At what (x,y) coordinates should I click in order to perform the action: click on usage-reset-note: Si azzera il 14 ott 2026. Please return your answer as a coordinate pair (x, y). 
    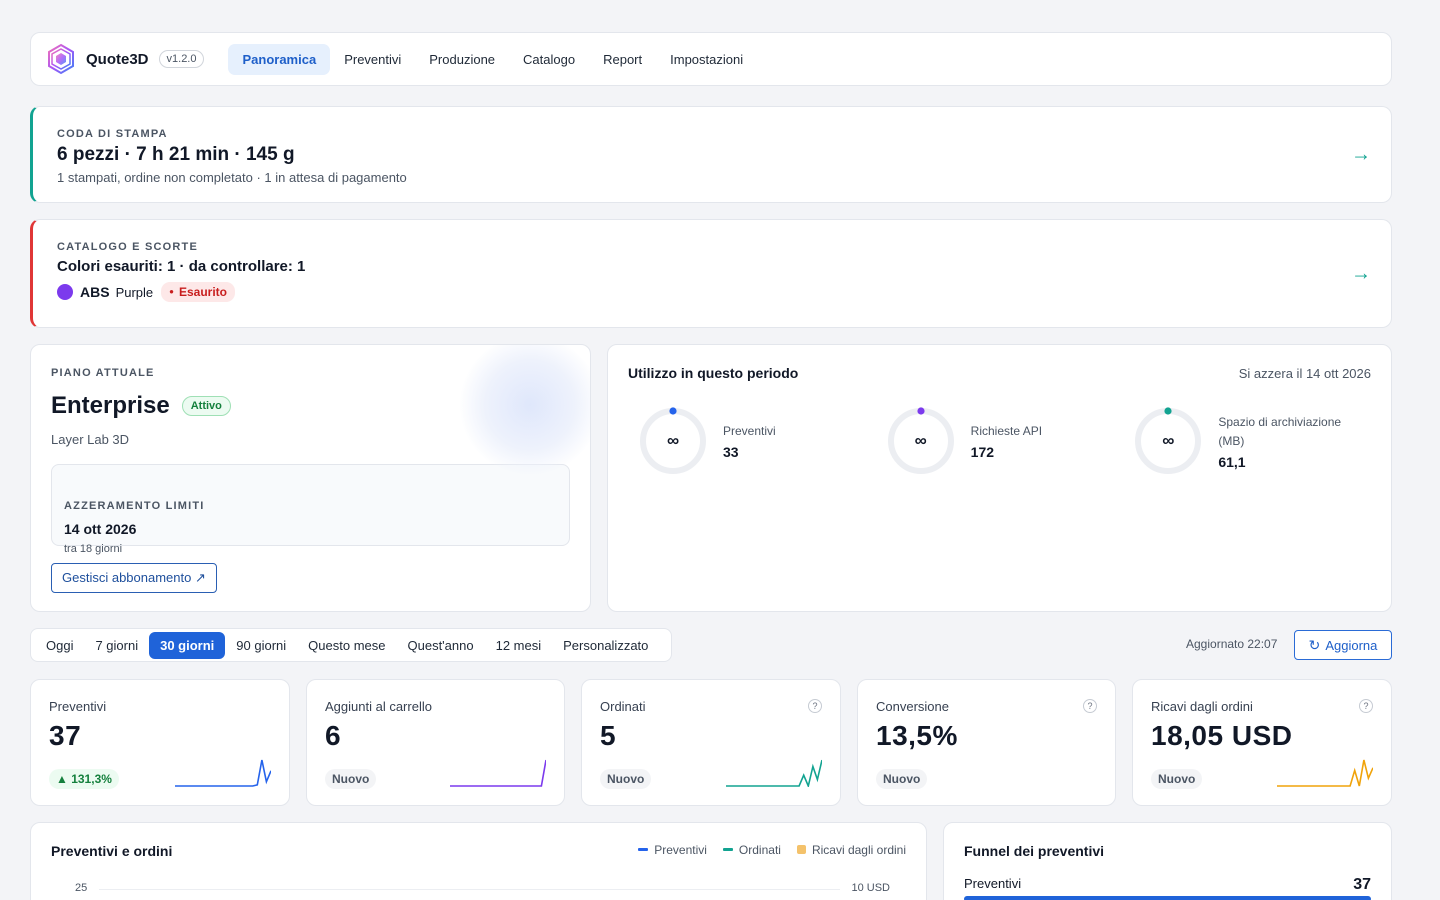
    Looking at the image, I should click on (1304, 373).